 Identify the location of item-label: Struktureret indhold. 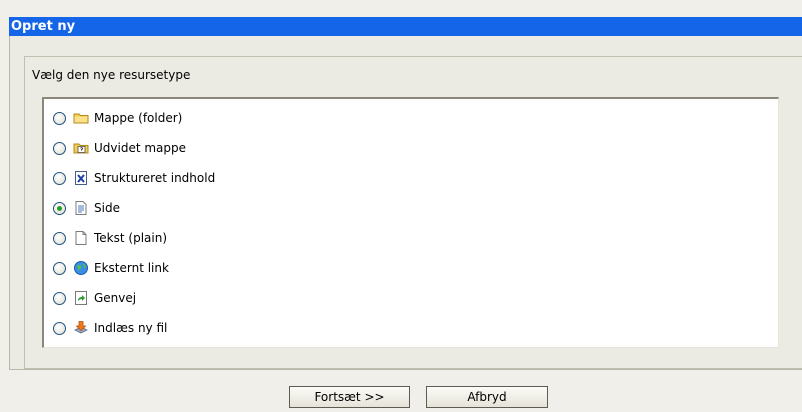
(155, 178).